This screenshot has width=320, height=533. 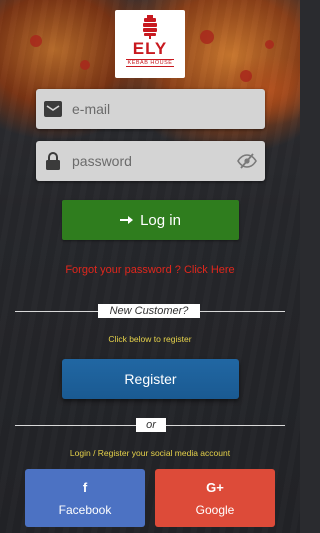 What do you see at coordinates (151, 425) in the screenshot?
I see `or-label: or` at bounding box center [151, 425].